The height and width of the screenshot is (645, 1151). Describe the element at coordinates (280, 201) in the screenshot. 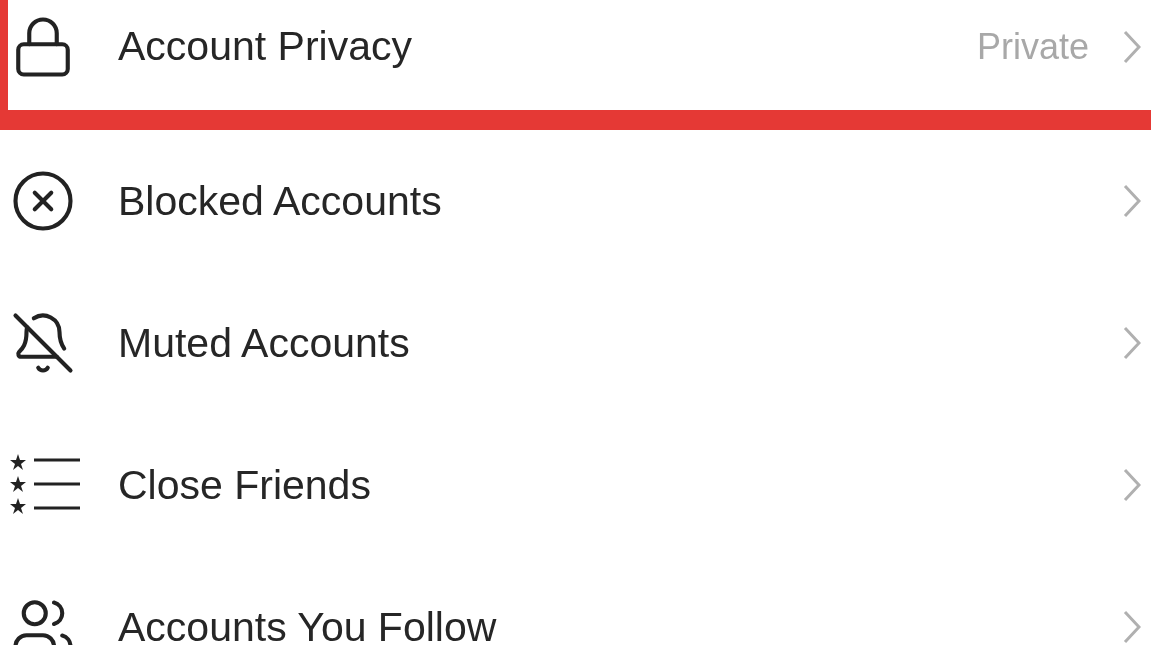

I see `row-label: Blocked Accounts` at that location.